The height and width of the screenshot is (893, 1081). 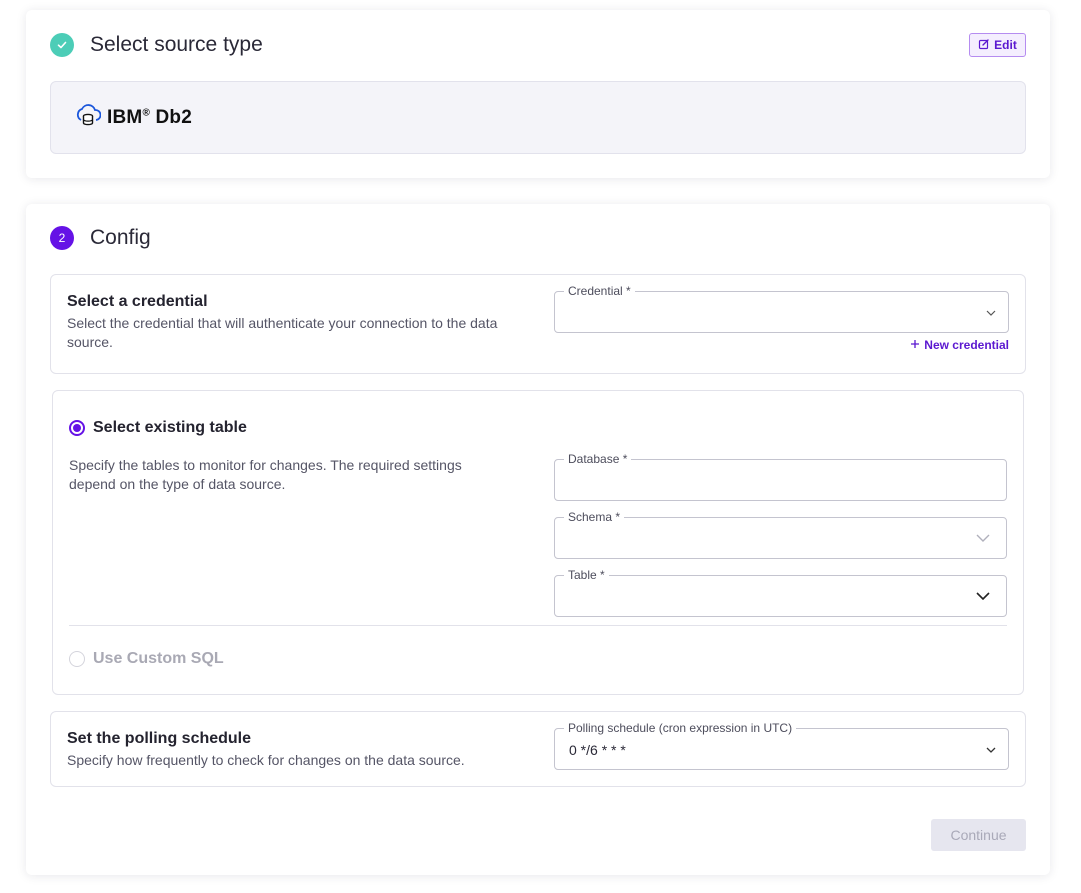 I want to click on step-title: Config, so click(x=120, y=237).